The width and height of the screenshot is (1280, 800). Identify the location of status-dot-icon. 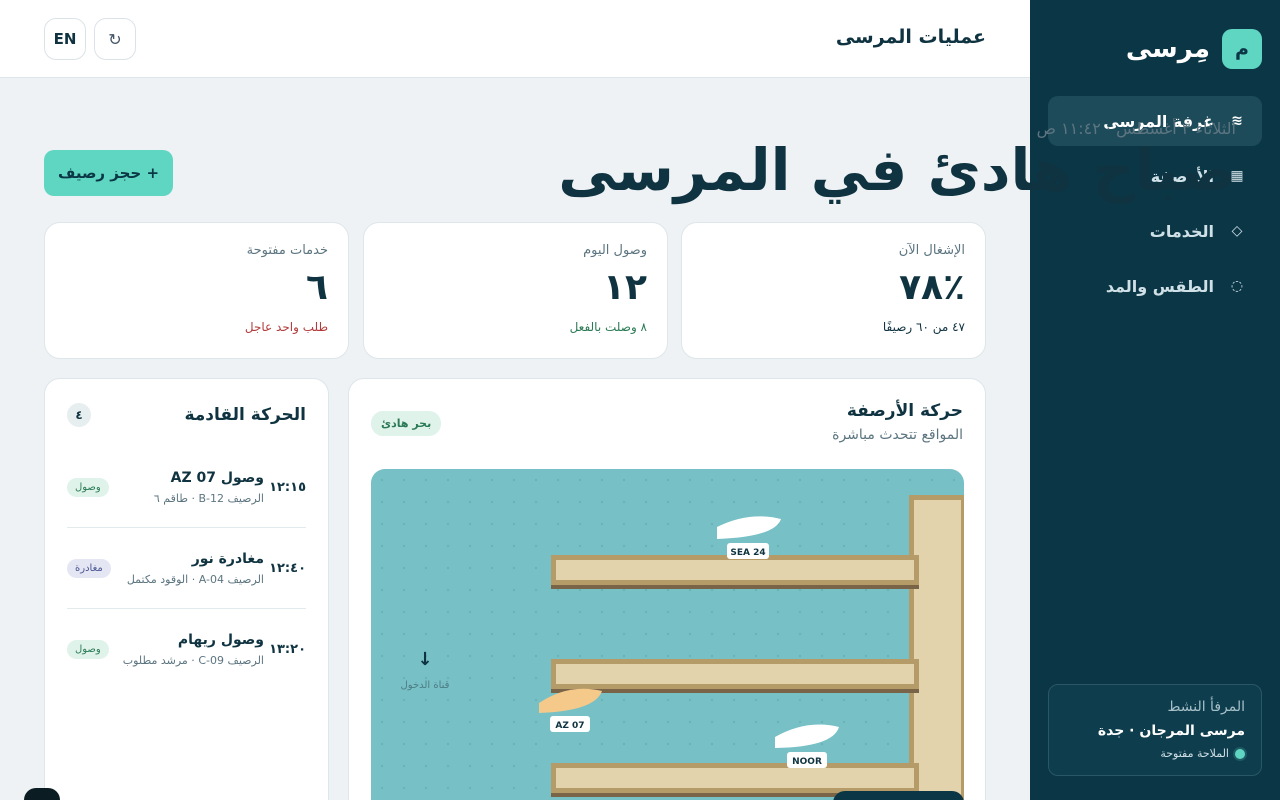
(1240, 753).